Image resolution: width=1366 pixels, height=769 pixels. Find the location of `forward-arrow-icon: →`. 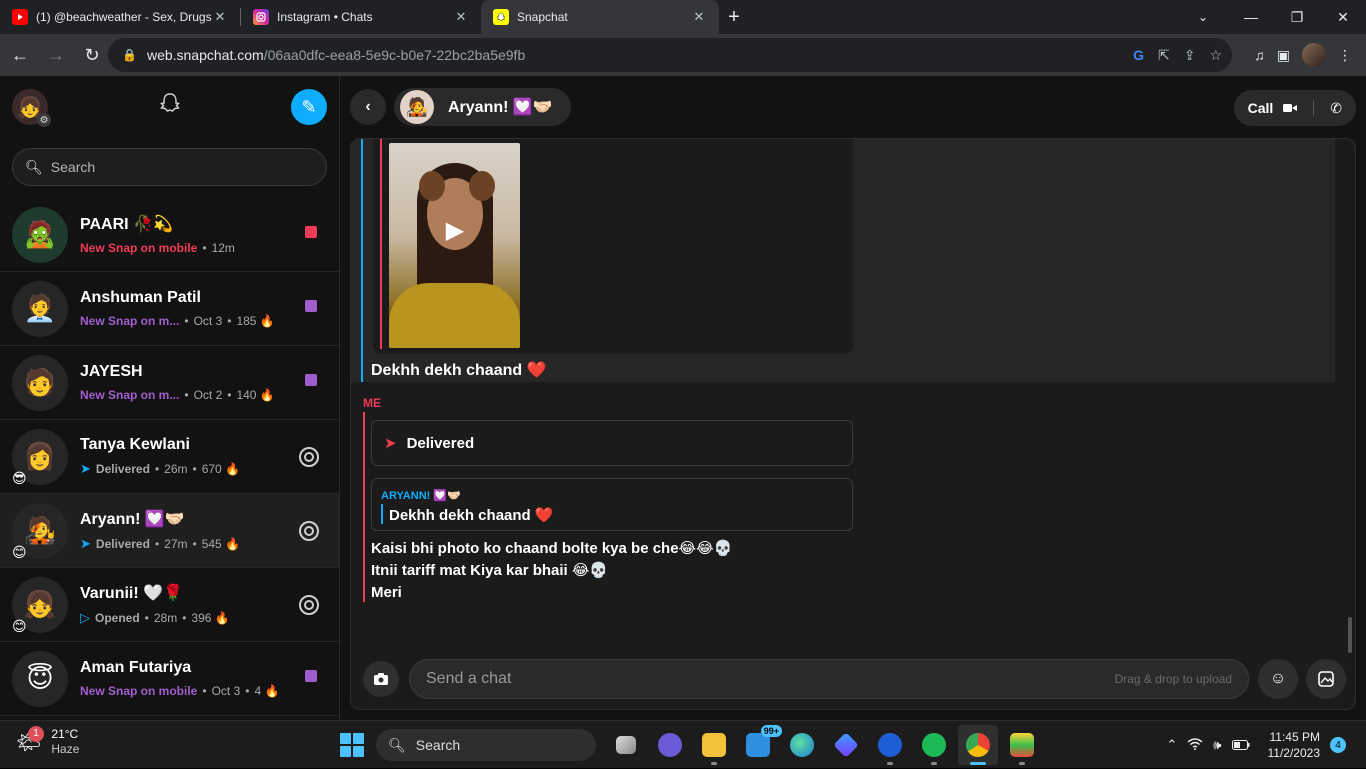

forward-arrow-icon: → is located at coordinates (56, 55).